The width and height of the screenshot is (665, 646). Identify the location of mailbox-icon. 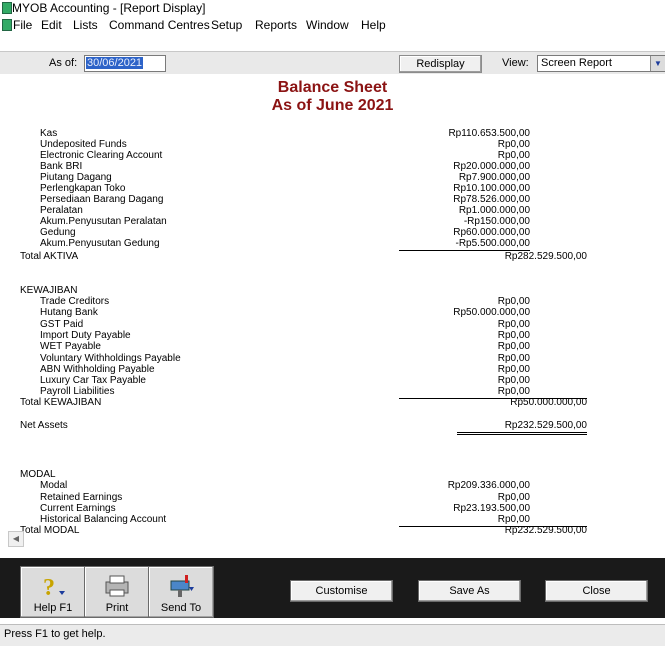
(182, 586).